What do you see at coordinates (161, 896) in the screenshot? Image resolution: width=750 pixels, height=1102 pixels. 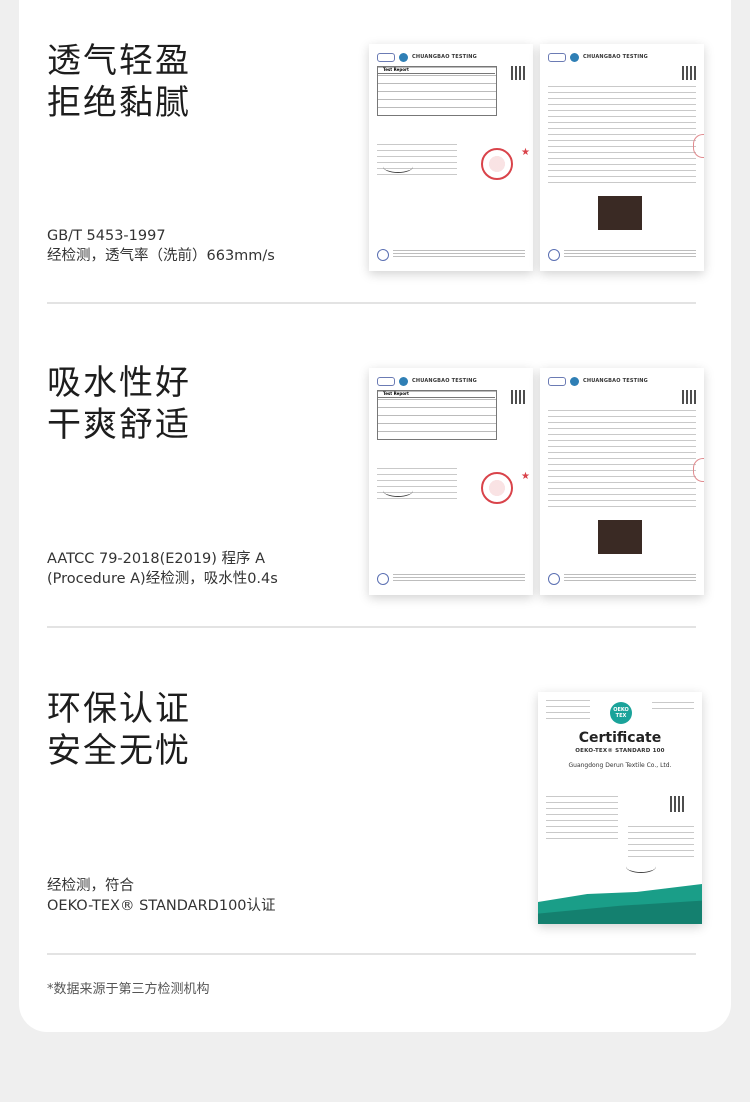 I see `section-3-detail: 经检测，符合 OEKO-TEX® STANDARD100认证` at bounding box center [161, 896].